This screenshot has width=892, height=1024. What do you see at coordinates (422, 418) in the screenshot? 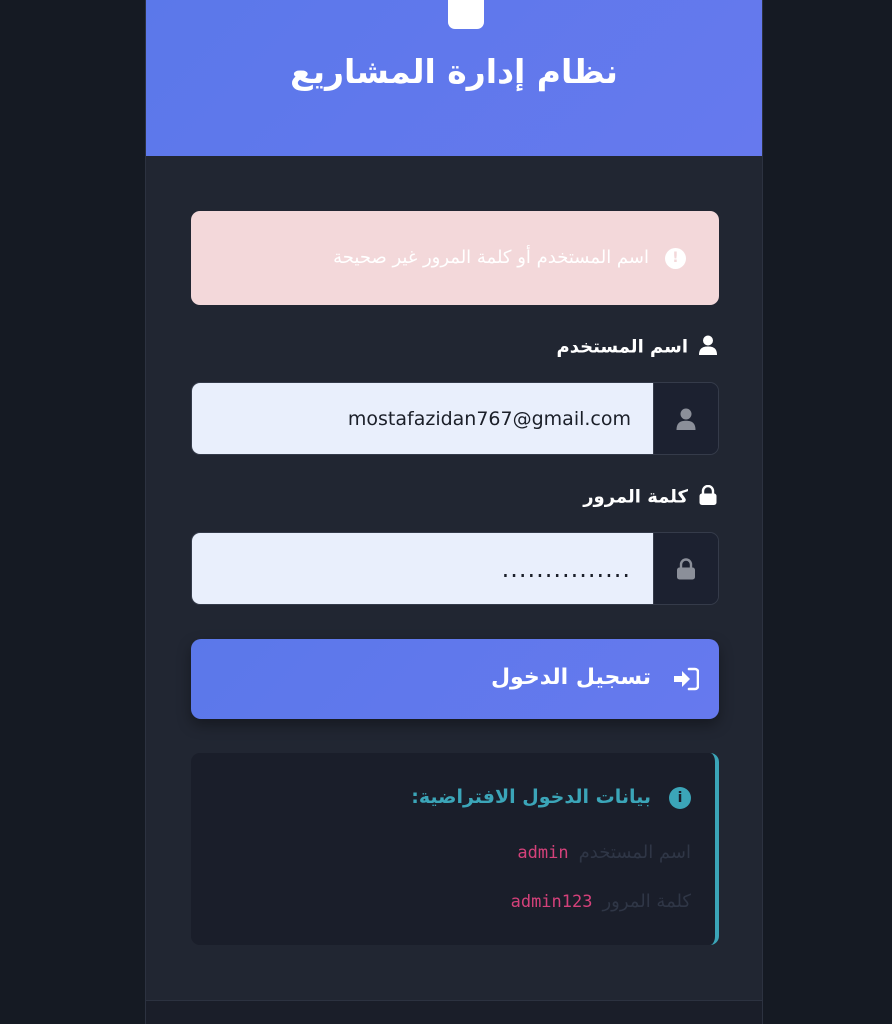
I see `username-input` at bounding box center [422, 418].